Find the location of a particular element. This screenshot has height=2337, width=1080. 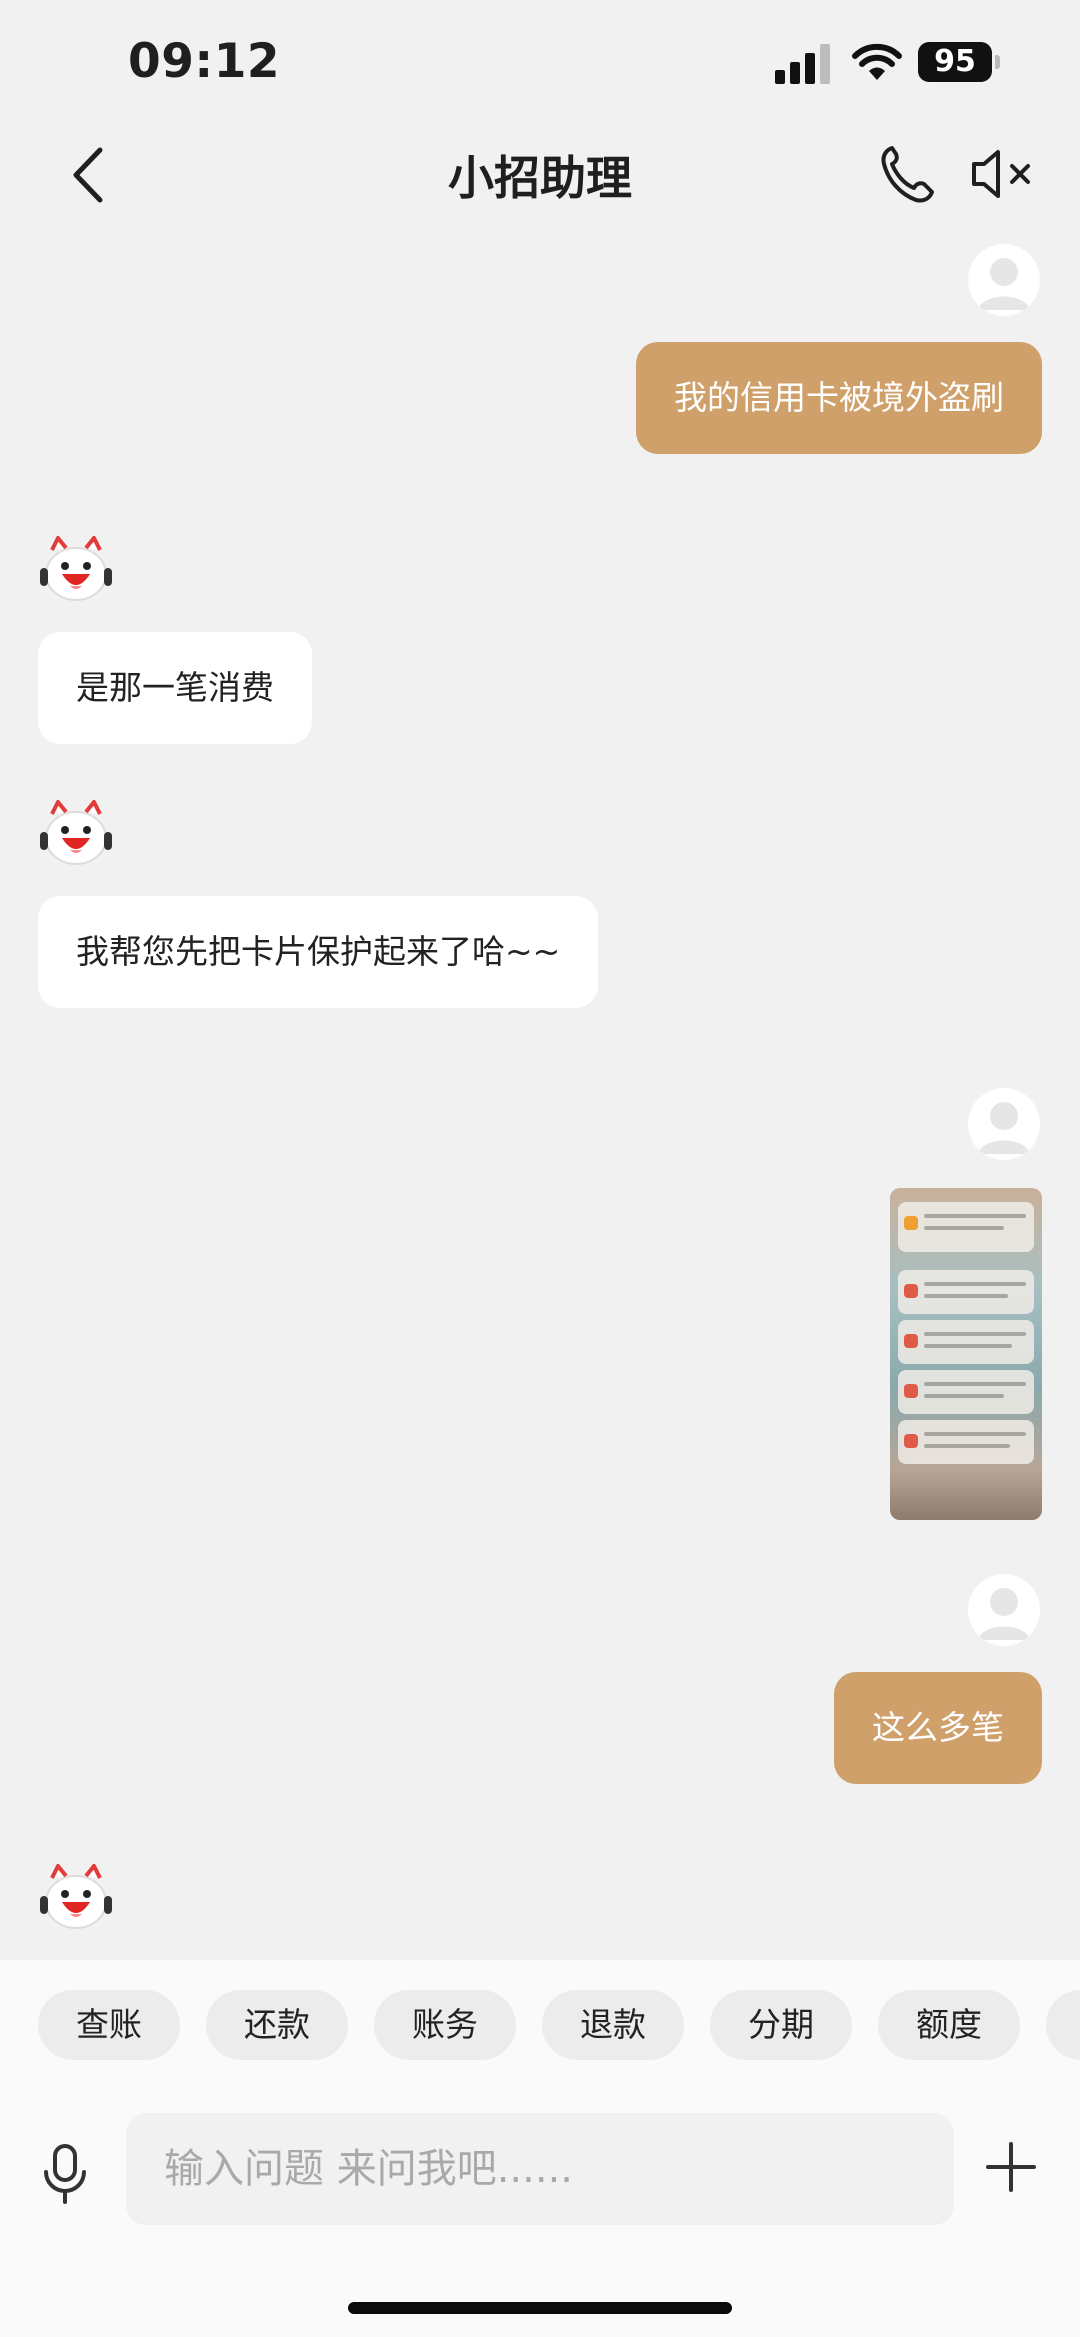

chip-credit-limit: 额度 is located at coordinates (949, 2025).